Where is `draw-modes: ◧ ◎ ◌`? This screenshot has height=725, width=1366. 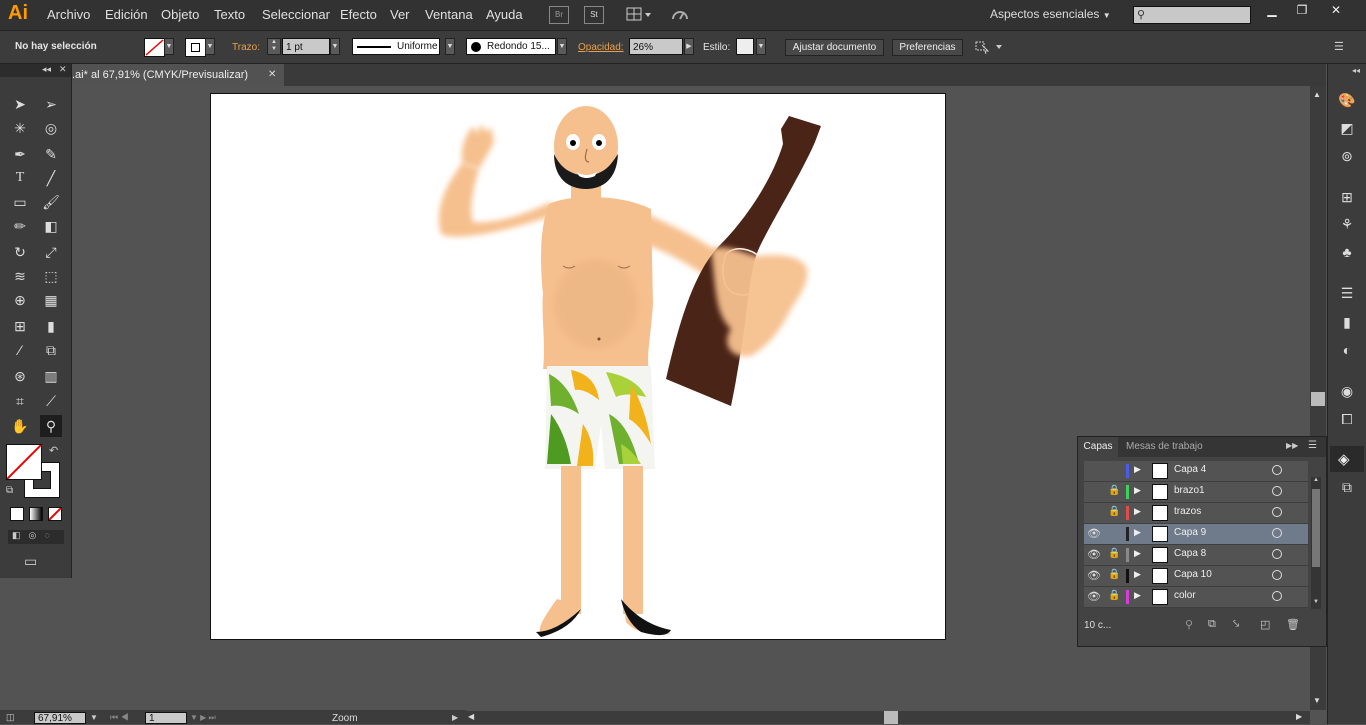 draw-modes: ◧ ◎ ◌ is located at coordinates (36, 537).